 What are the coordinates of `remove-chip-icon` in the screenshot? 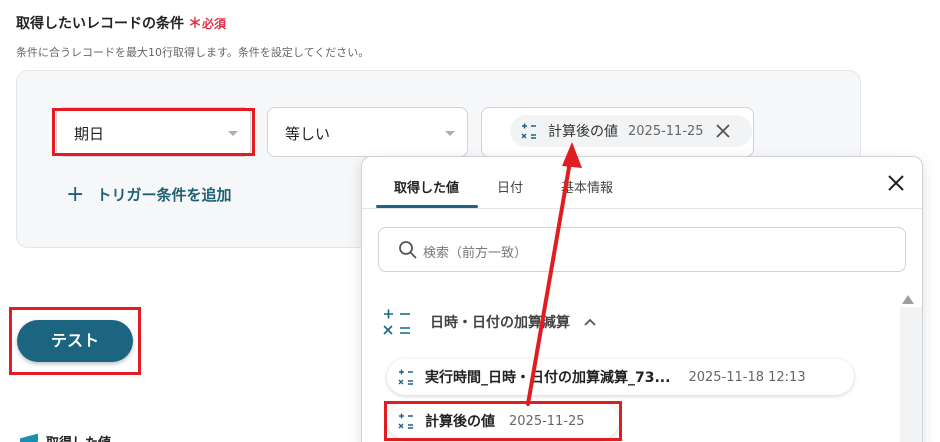 It's located at (722, 131).